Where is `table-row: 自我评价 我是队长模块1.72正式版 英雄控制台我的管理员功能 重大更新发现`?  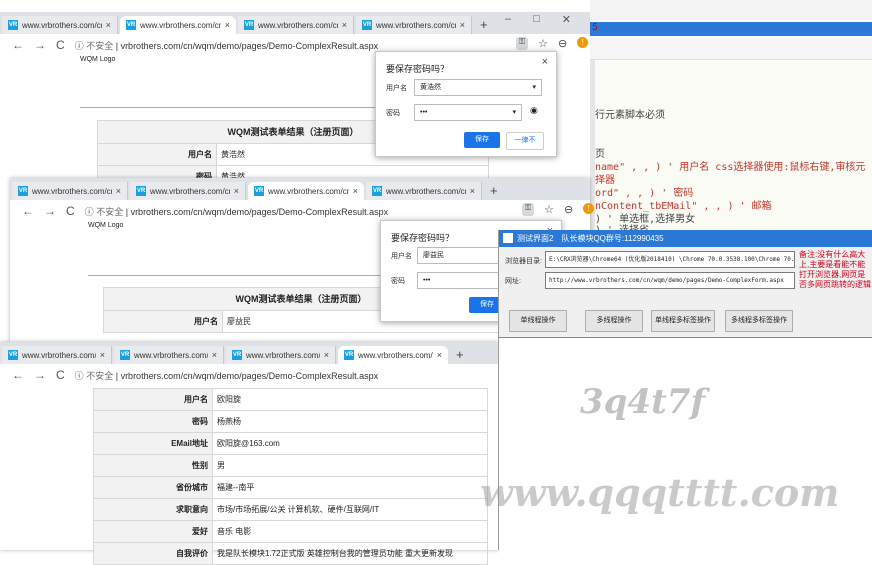
table-row: 自我评价 我是队长模块1.72正式版 英雄控制台我的管理员功能 重大更新发现 is located at coordinates (290, 553).